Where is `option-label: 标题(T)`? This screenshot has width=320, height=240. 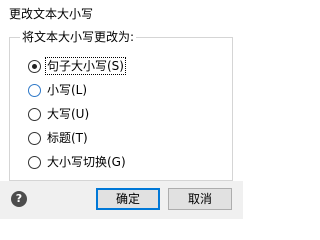 option-label: 标题(T) is located at coordinates (67, 138).